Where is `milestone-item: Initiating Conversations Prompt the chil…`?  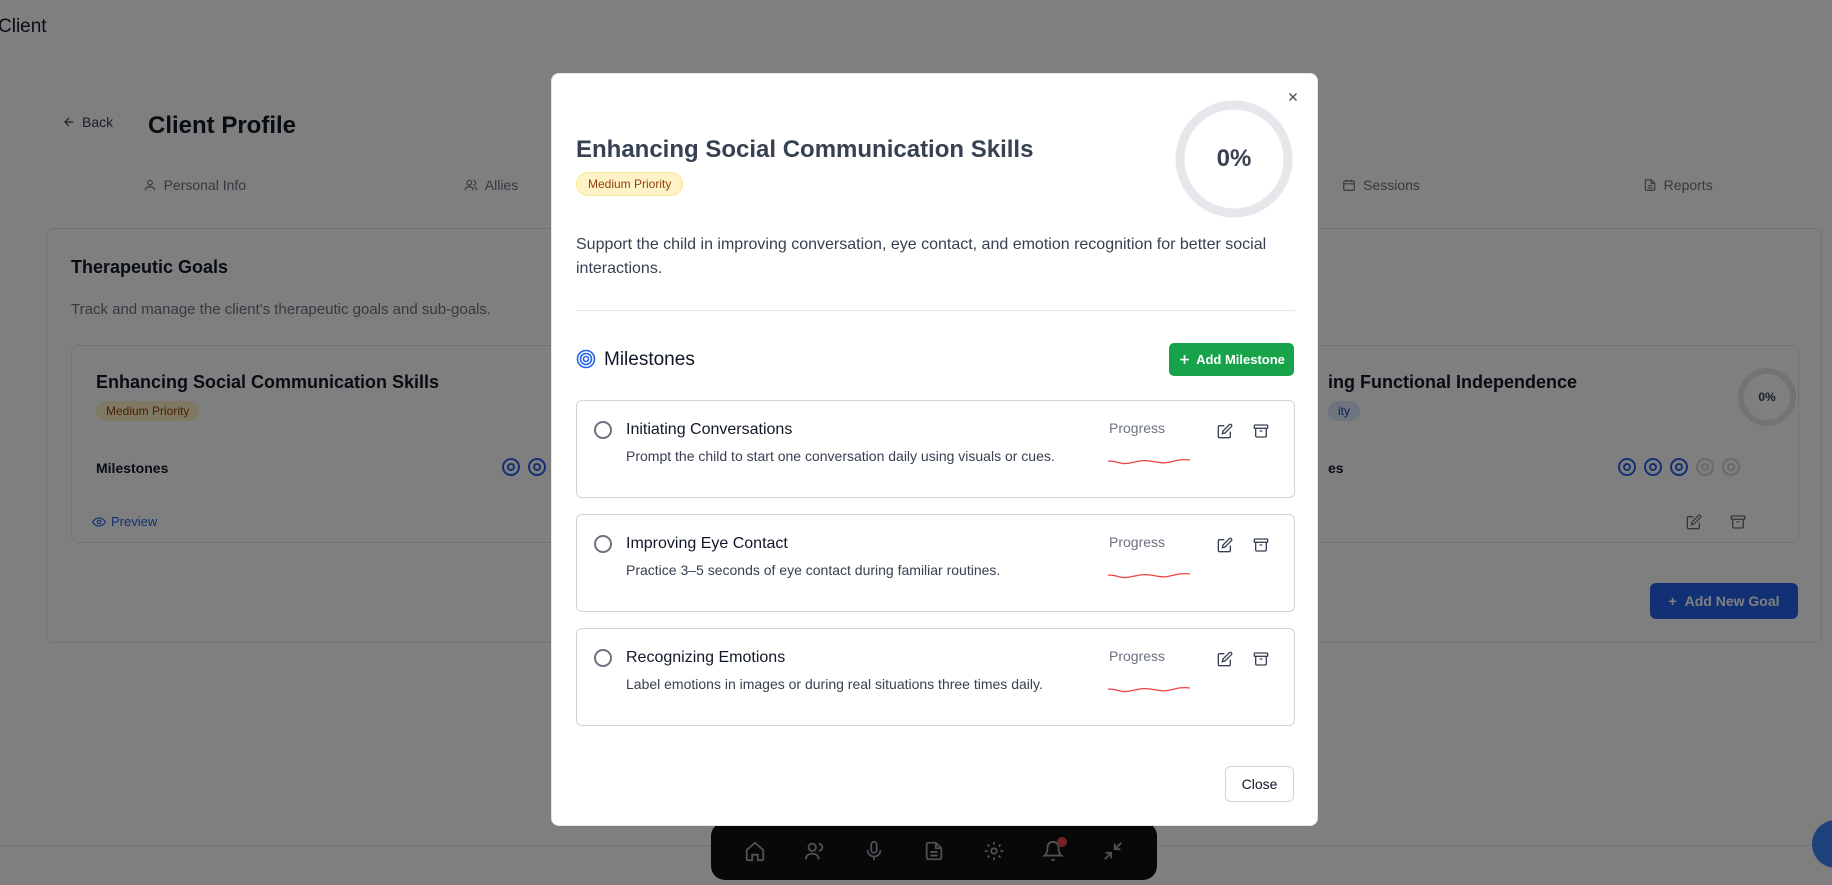
milestone-item: Initiating Conversations Prompt the chil… is located at coordinates (935, 449).